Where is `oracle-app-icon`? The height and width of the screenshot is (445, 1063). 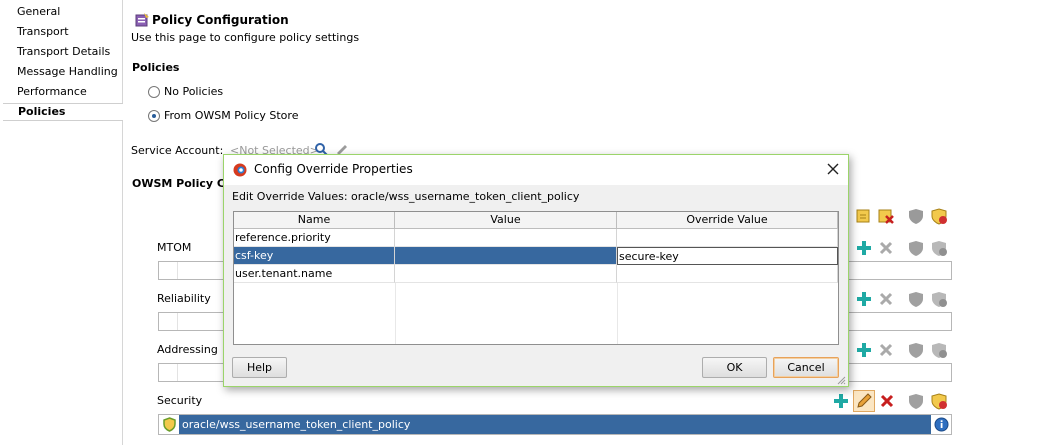
oracle-app-icon is located at coordinates (240, 170).